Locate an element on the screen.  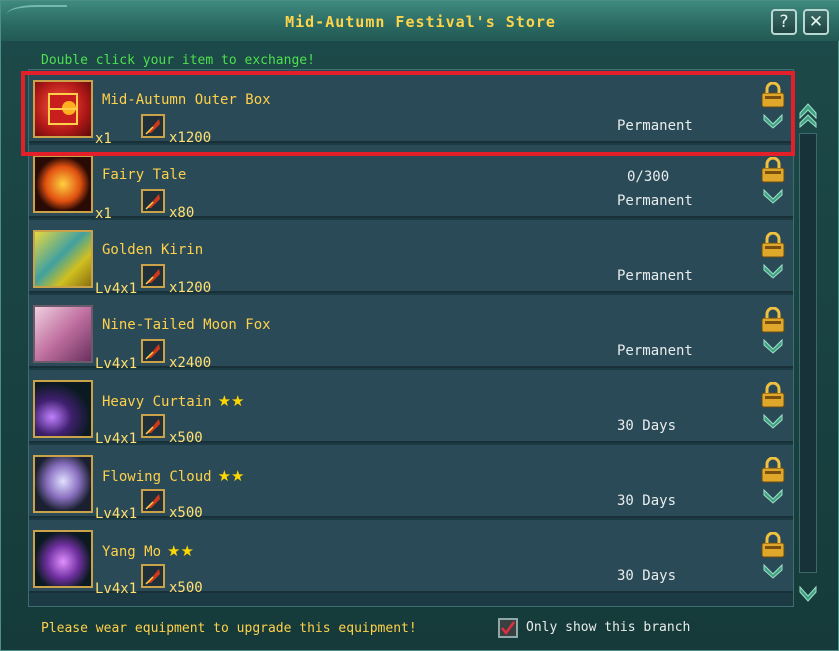
fire-orb-icon is located at coordinates (63, 184).